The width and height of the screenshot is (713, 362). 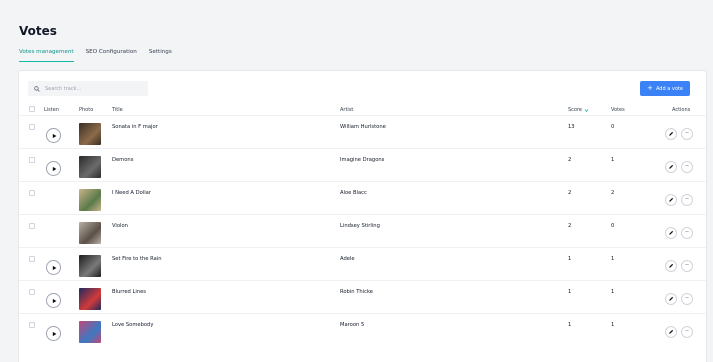 I want to click on track-artist: Aloe Blacc, so click(x=353, y=193).